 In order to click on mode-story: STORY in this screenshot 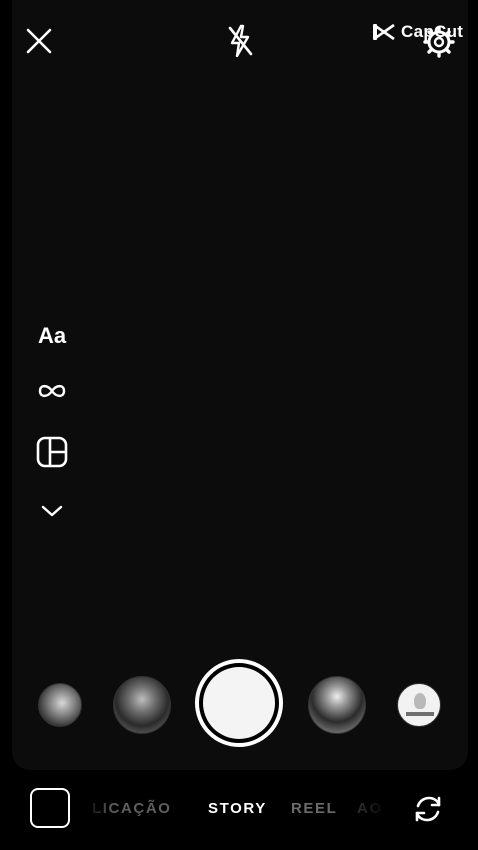, I will do `click(237, 808)`.